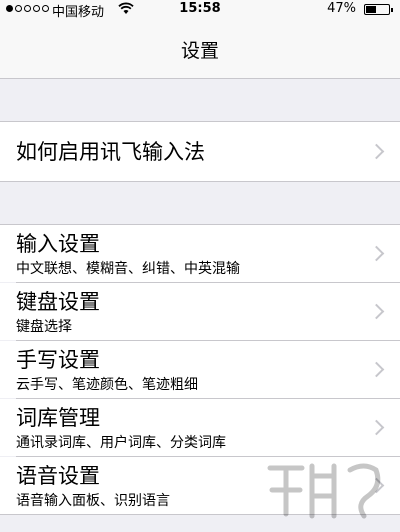 This screenshot has height=532, width=400. Describe the element at coordinates (110, 152) in the screenshot. I see `cell-title: 如何启用讯飞输入法` at that location.